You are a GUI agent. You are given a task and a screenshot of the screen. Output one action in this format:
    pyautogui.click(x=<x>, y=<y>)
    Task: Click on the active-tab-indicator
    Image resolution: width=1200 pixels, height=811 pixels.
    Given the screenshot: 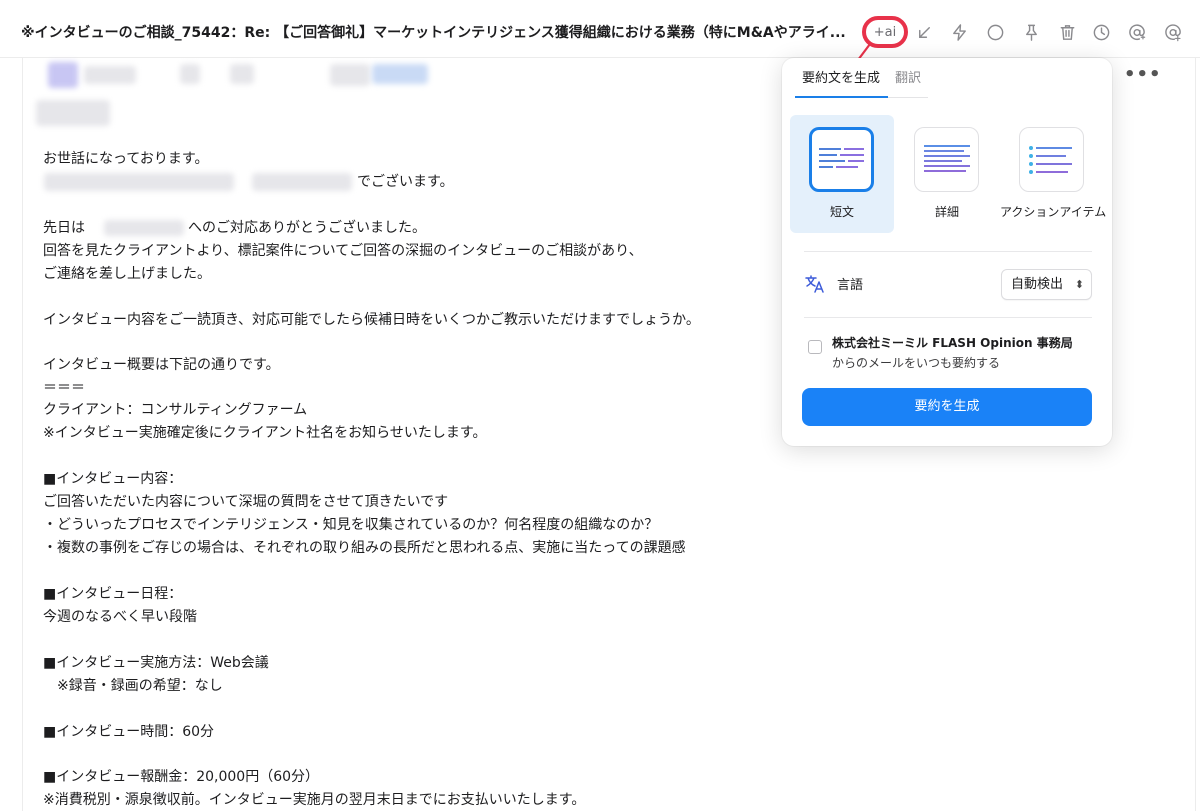 What is the action you would take?
    pyautogui.click(x=841, y=97)
    